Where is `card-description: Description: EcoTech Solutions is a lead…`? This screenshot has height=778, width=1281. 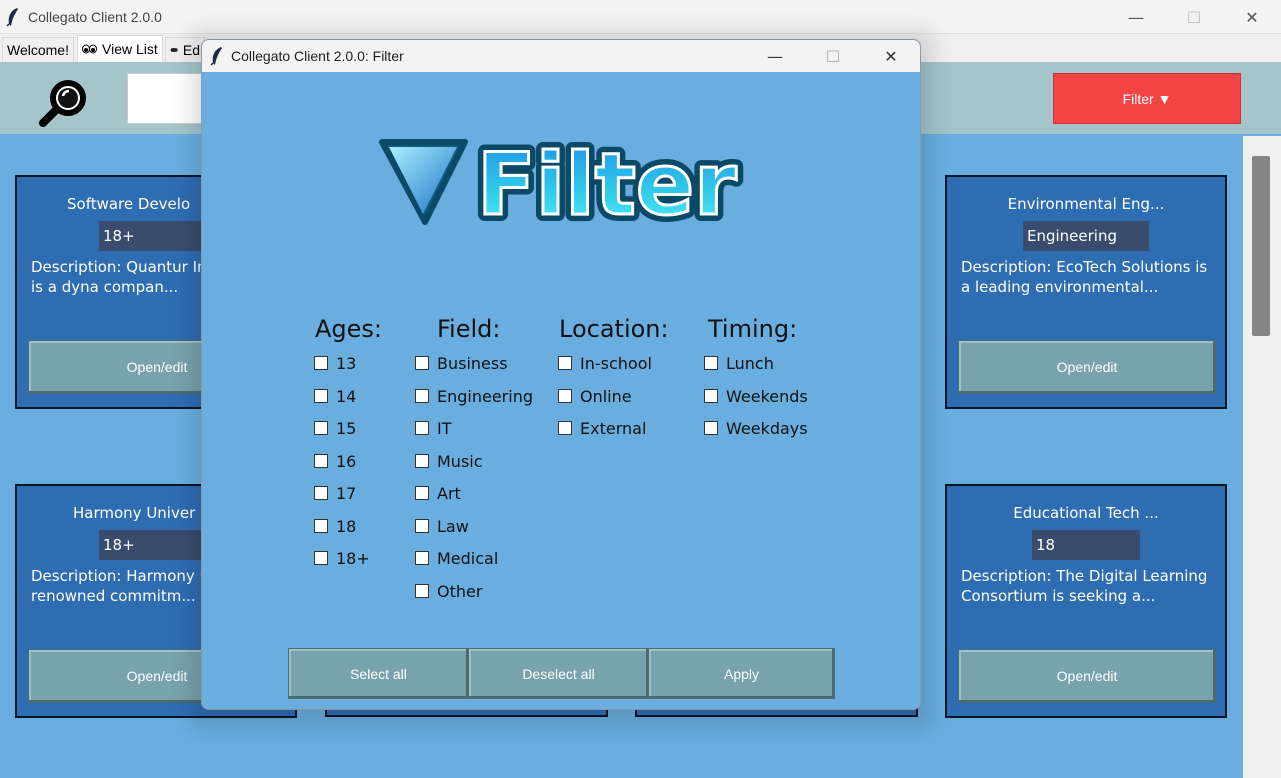 card-description: Description: EcoTech Solutions is a lead… is located at coordinates (1084, 277).